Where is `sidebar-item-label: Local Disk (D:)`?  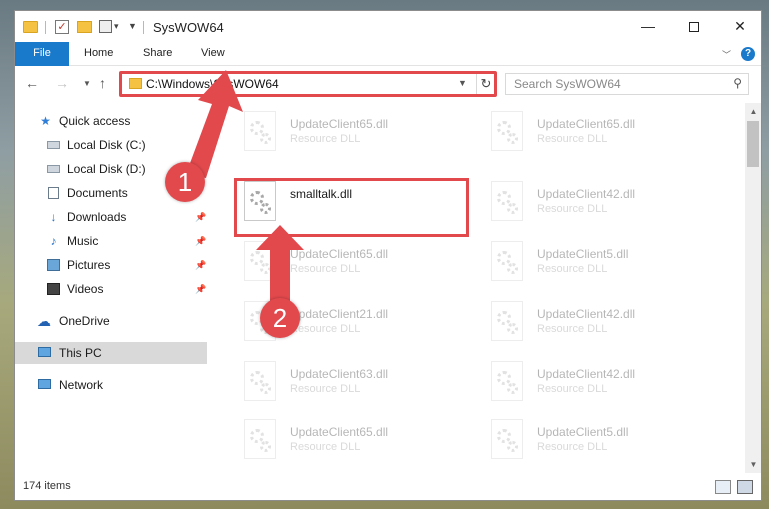
sidebar-item-label: Local Disk (D:) is located at coordinates (106, 169).